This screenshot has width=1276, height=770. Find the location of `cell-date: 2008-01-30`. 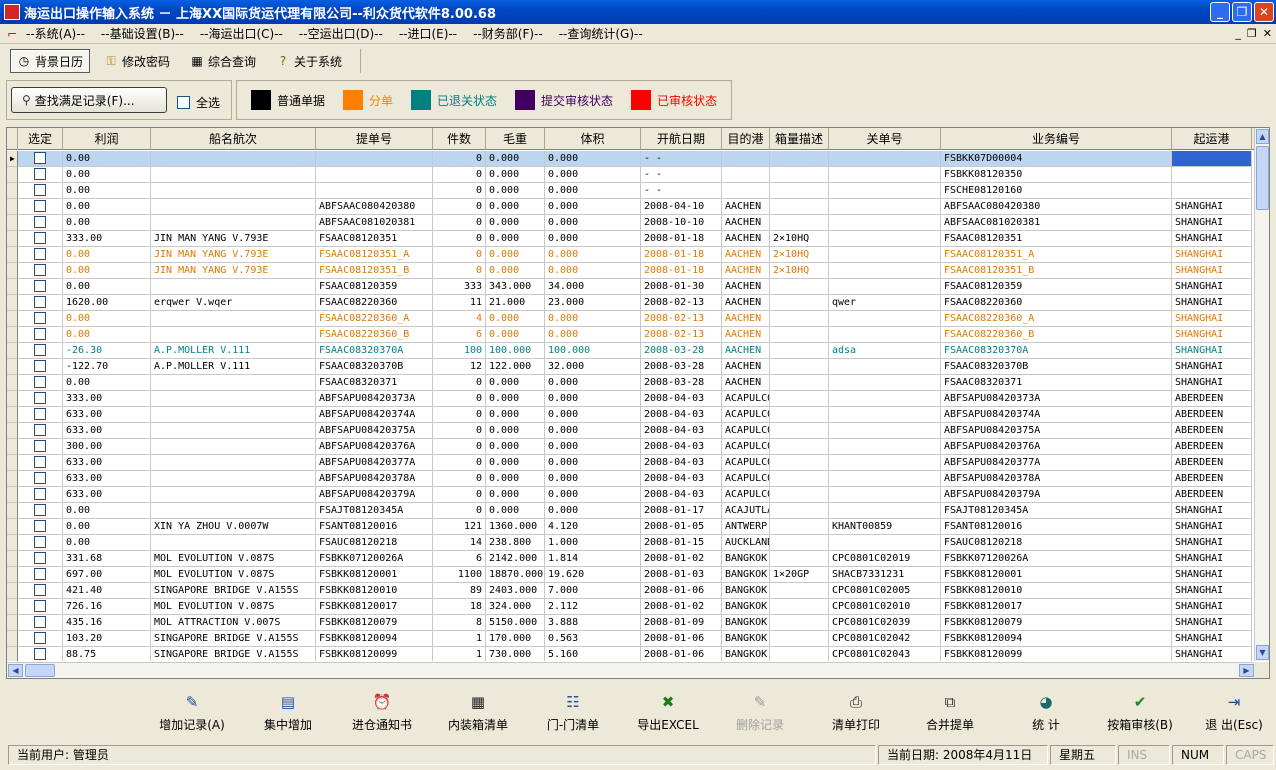

cell-date: 2008-01-30 is located at coordinates (681, 287).